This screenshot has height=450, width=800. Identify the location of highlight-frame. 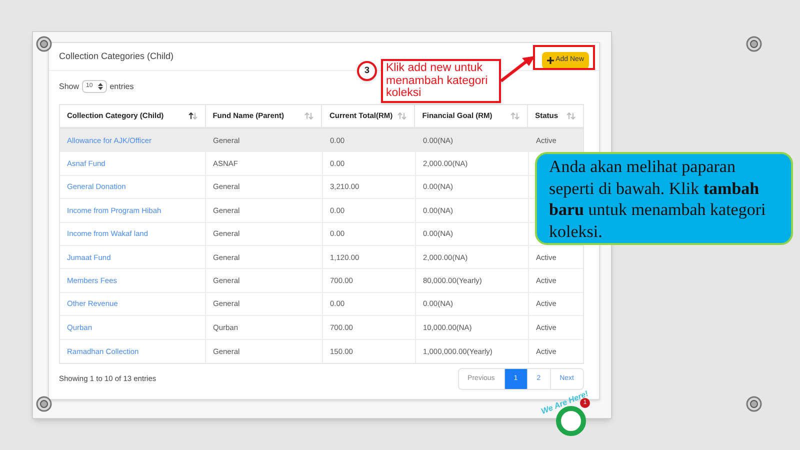
(564, 57).